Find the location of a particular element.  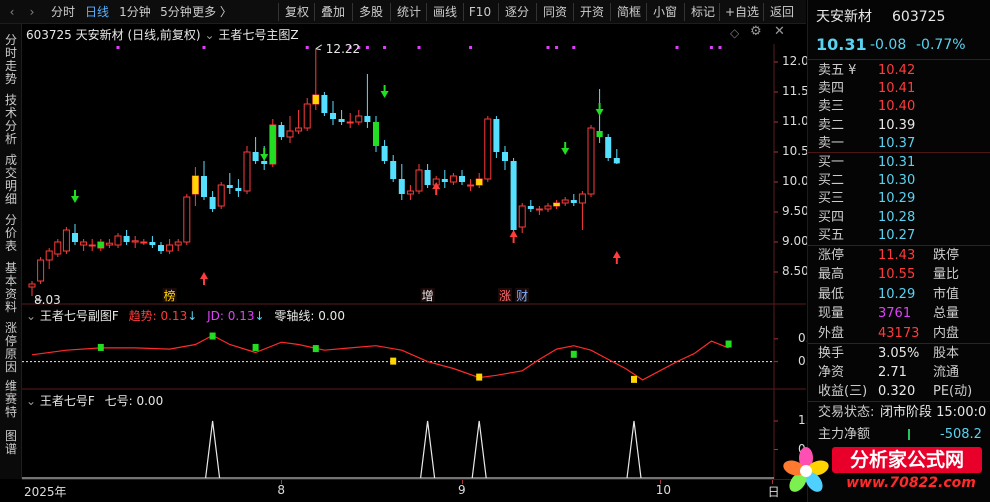

left-tab: 分价表 is located at coordinates (11, 233).